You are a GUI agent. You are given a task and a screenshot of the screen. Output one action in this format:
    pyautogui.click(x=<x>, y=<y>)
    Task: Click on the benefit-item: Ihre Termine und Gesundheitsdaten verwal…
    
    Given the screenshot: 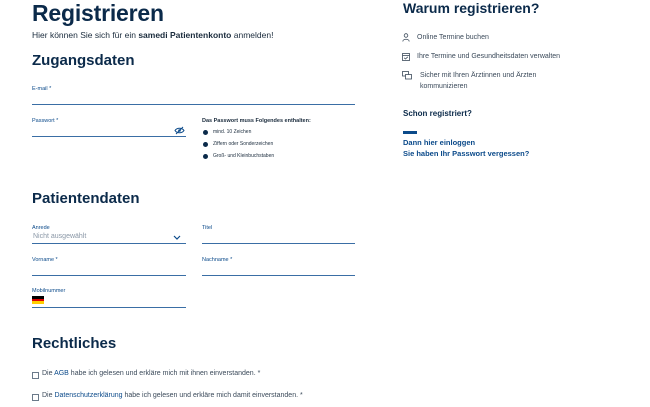 What is the action you would take?
    pyautogui.click(x=489, y=56)
    